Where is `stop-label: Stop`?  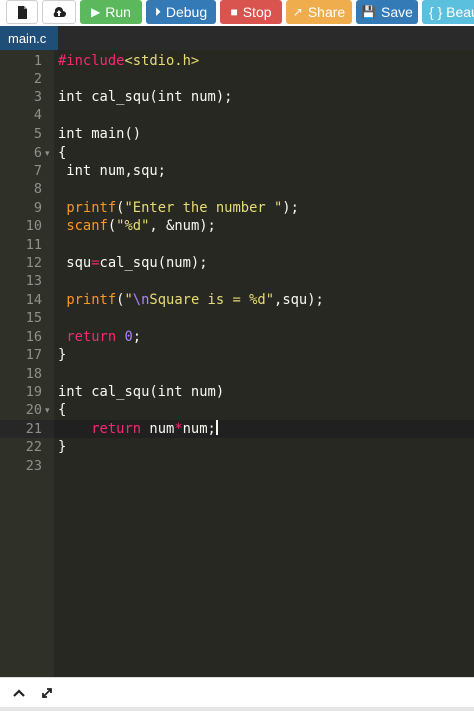
stop-label: Stop is located at coordinates (257, 12).